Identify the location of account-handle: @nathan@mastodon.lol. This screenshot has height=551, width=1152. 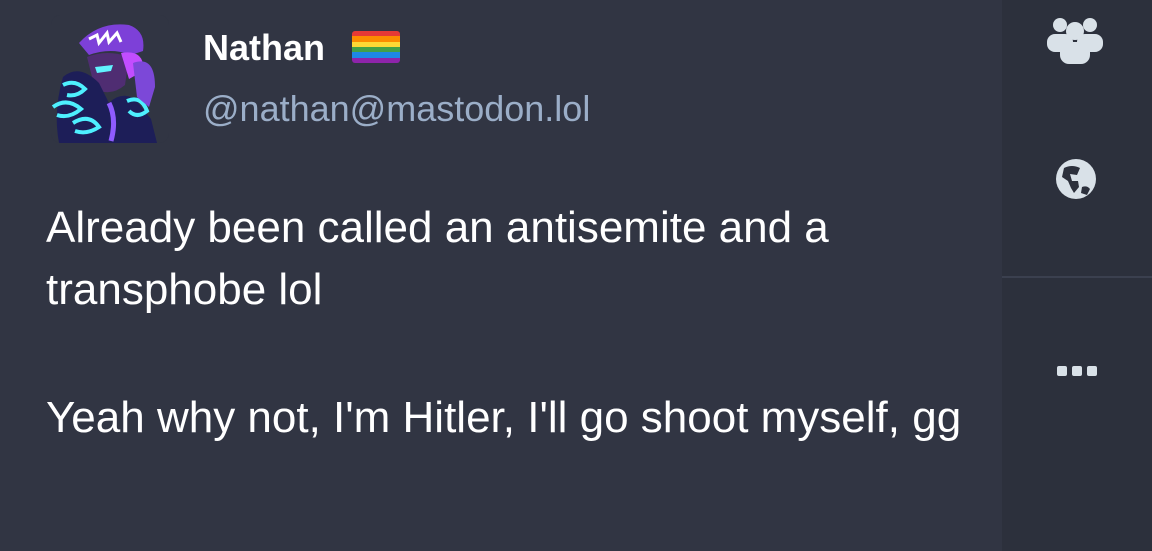
(396, 109).